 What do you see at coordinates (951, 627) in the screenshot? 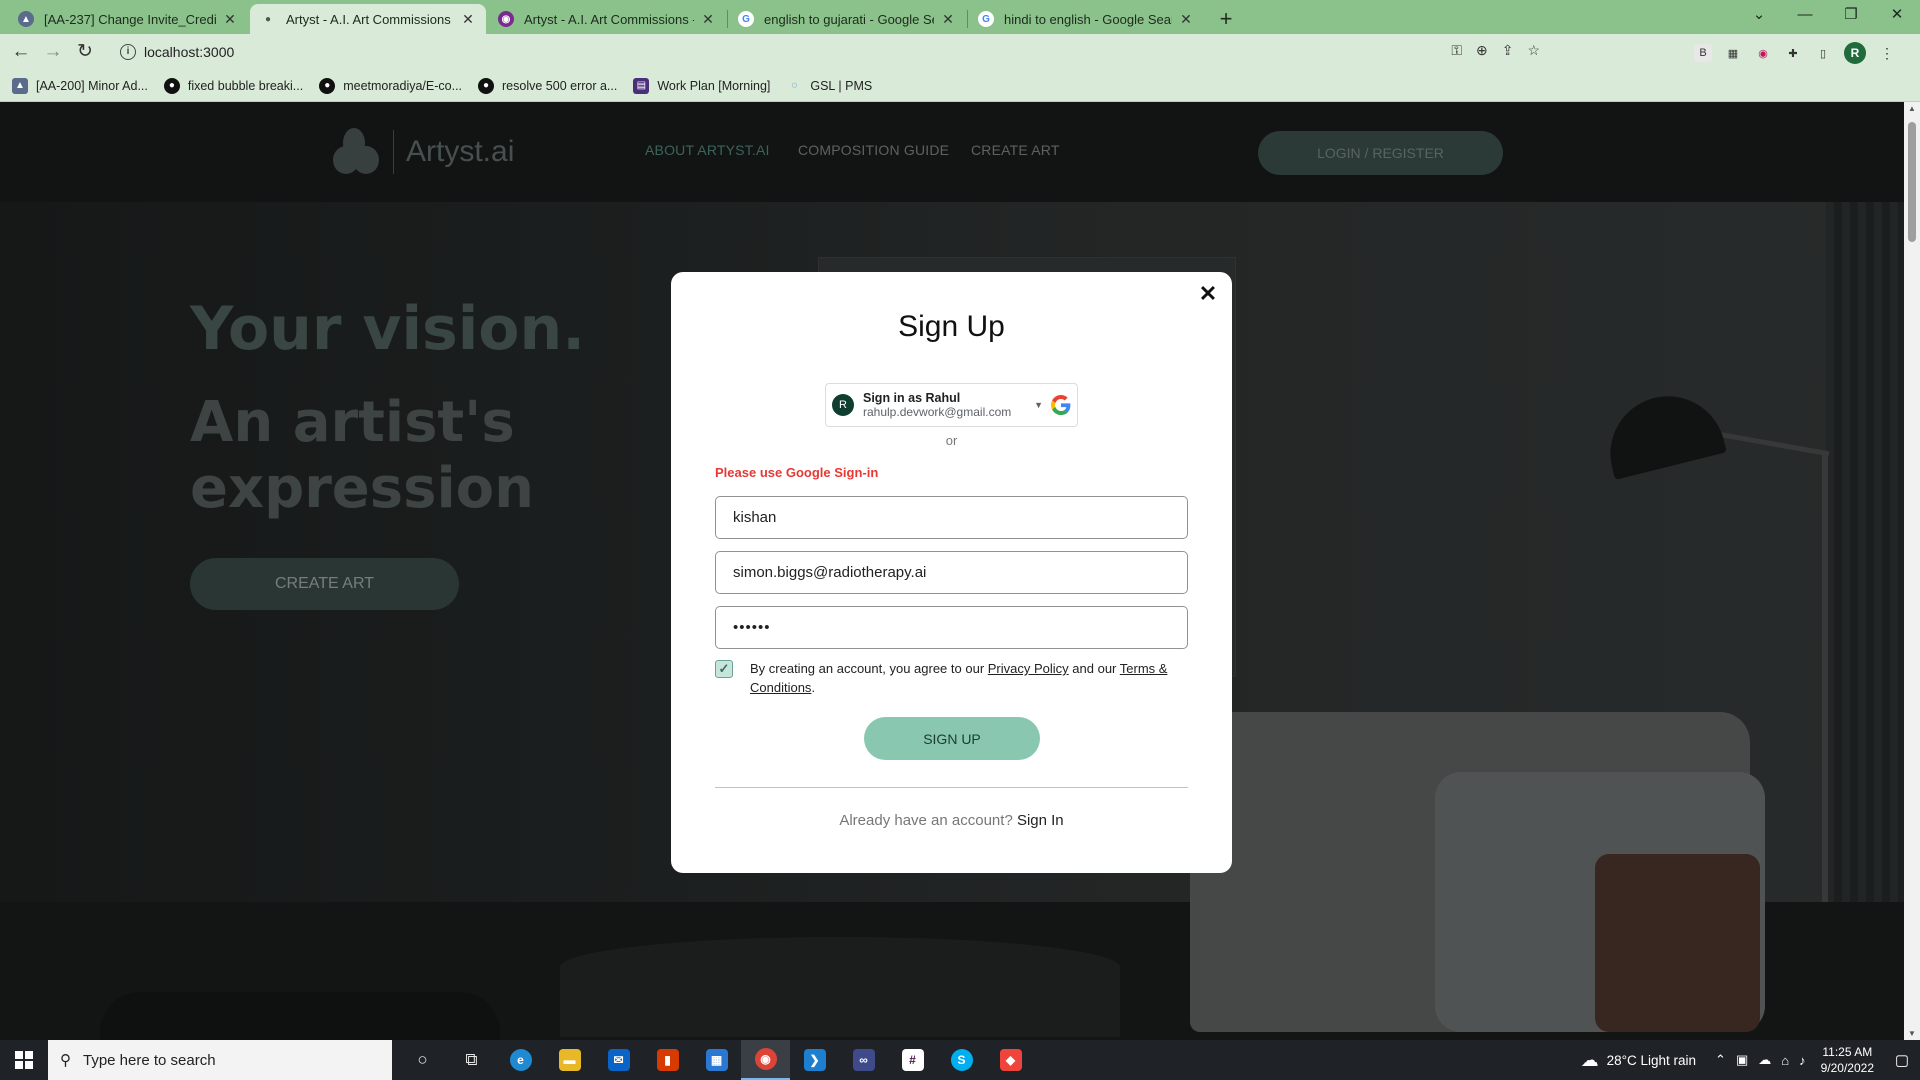
I see `password-field: ••••••` at bounding box center [951, 627].